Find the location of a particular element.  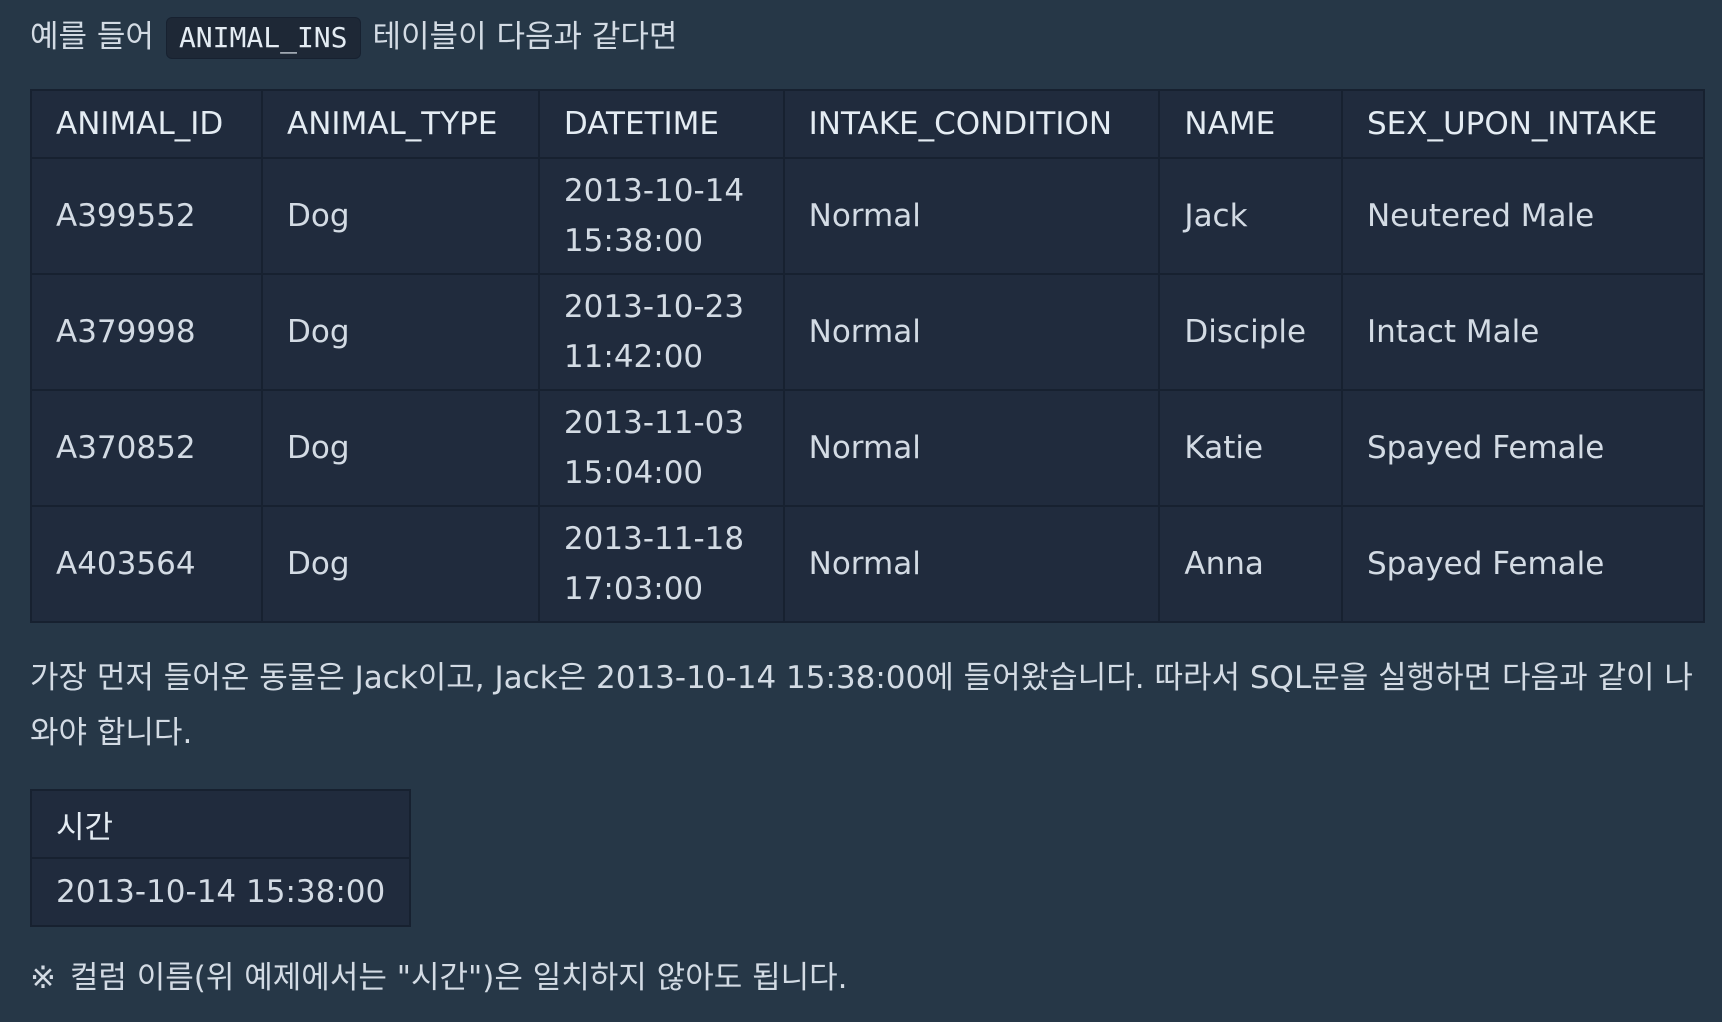

cell-time: 15:38:00 is located at coordinates (633, 241).